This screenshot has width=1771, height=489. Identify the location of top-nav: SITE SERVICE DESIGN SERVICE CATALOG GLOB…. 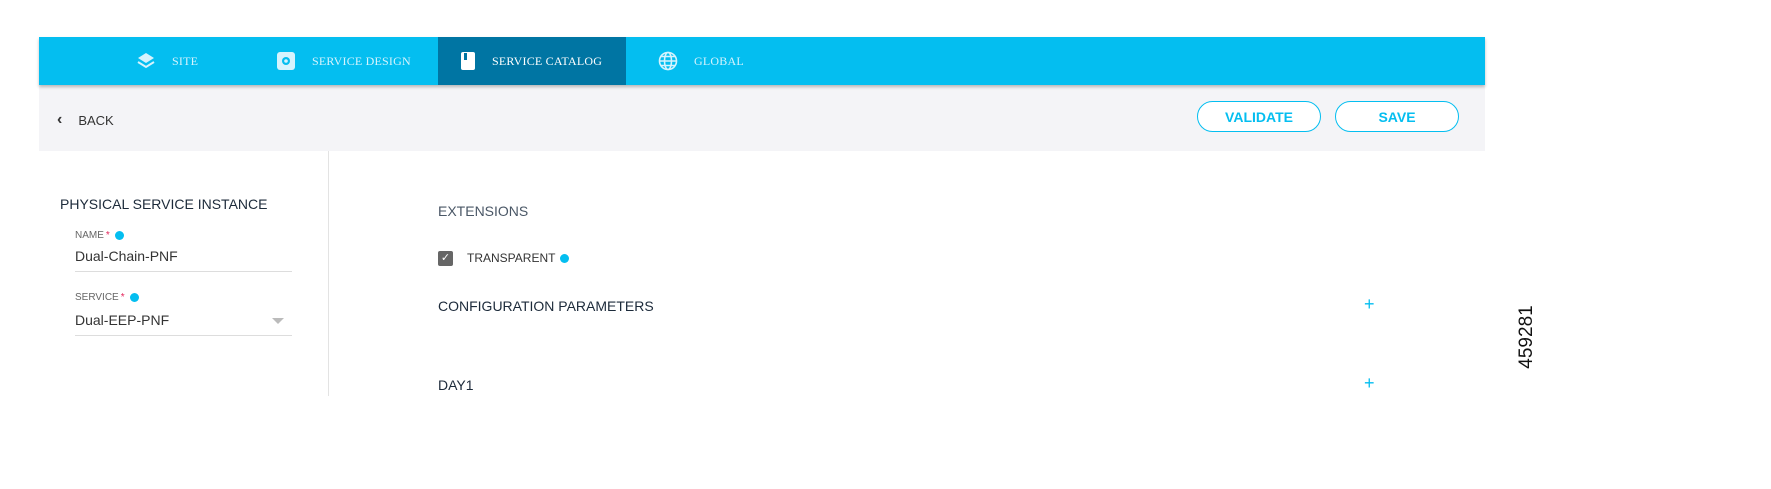
(762, 61).